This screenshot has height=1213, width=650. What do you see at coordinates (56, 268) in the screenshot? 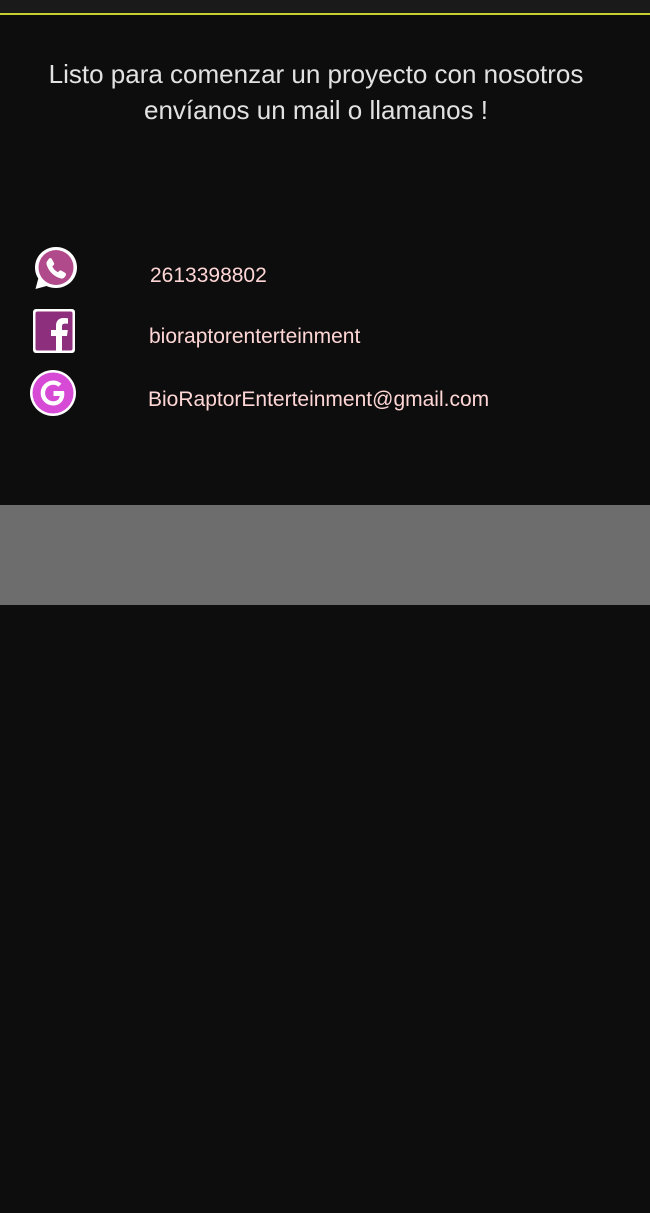
I see `whatsapp-icon` at bounding box center [56, 268].